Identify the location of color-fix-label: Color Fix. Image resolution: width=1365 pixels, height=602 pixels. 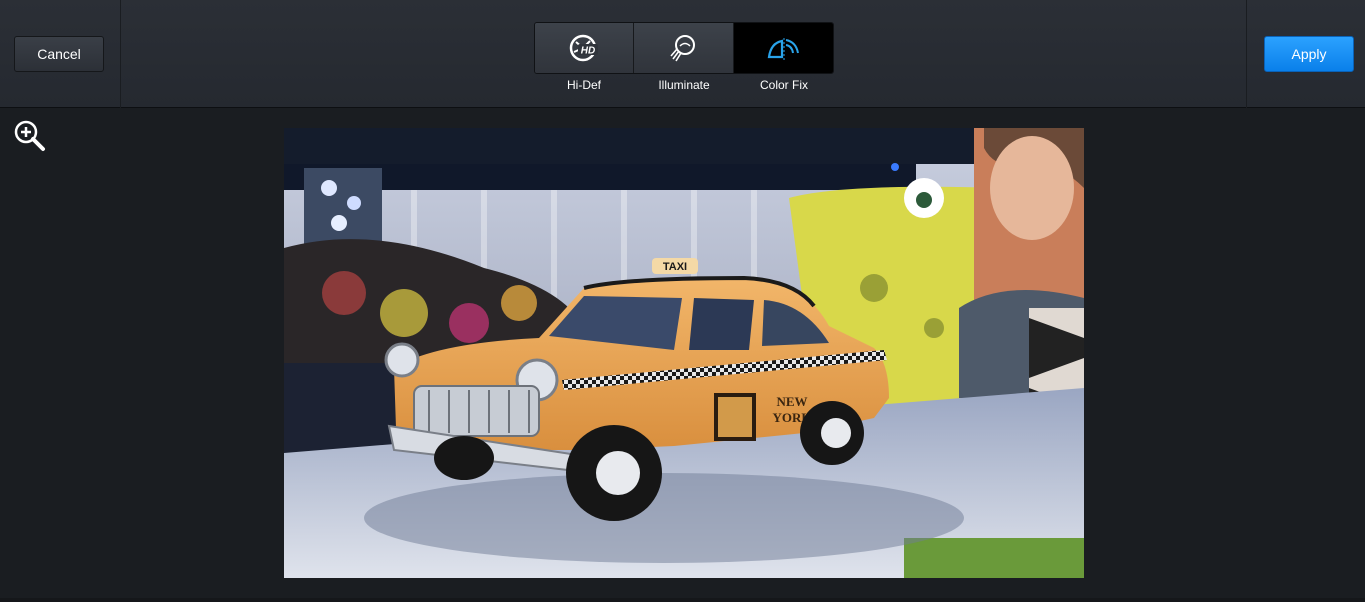
(783, 85).